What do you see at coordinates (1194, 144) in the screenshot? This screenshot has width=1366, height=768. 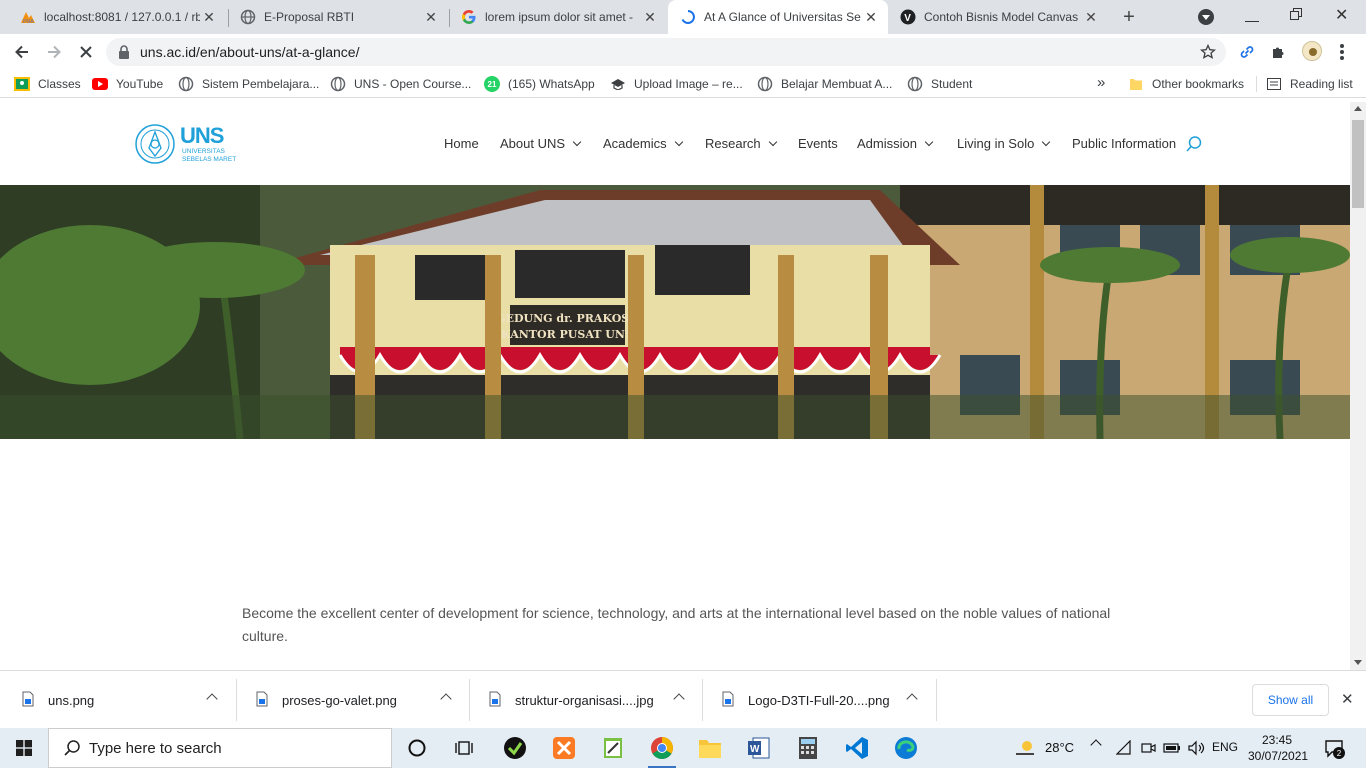 I see `search-icon` at bounding box center [1194, 144].